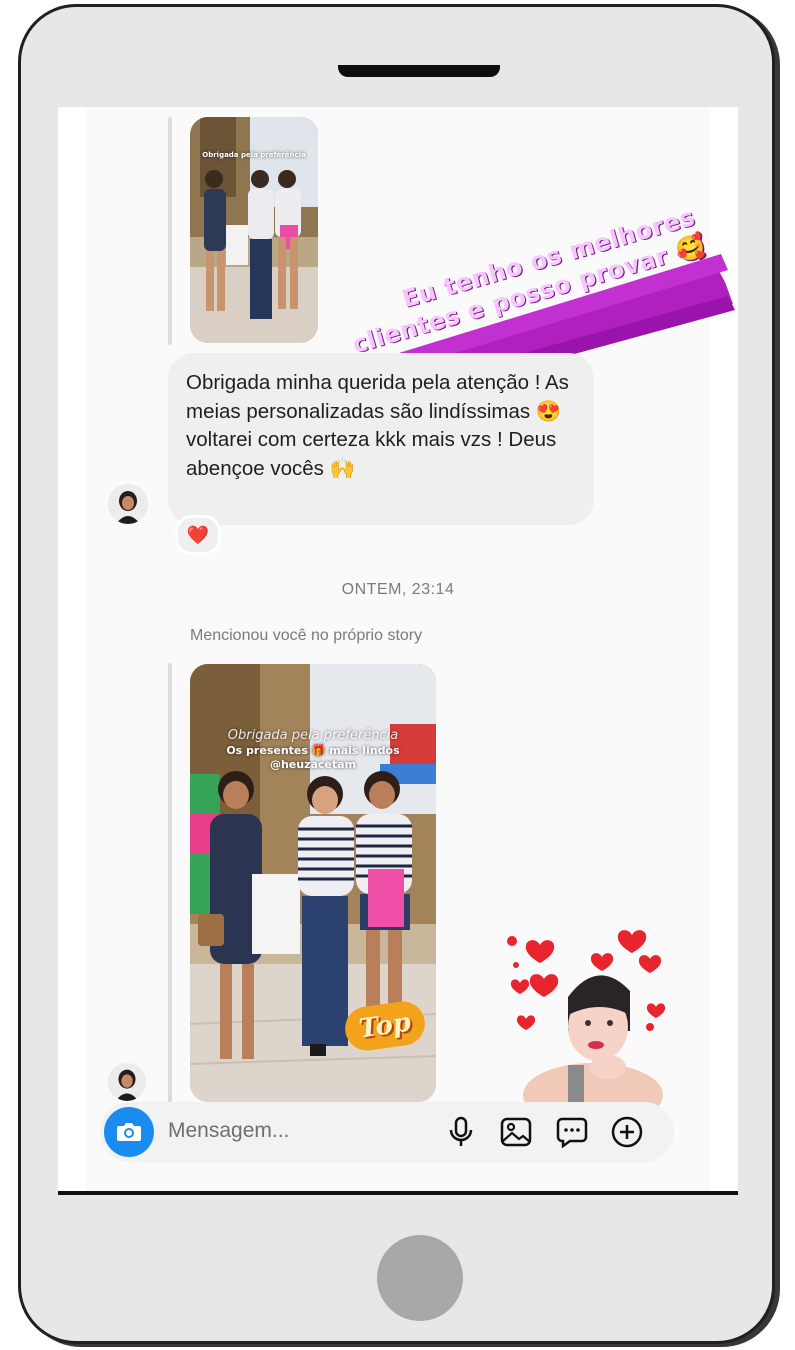 The image size is (795, 1350). What do you see at coordinates (583, 1027) in the screenshot?
I see `heart-avatar-sticker` at bounding box center [583, 1027].